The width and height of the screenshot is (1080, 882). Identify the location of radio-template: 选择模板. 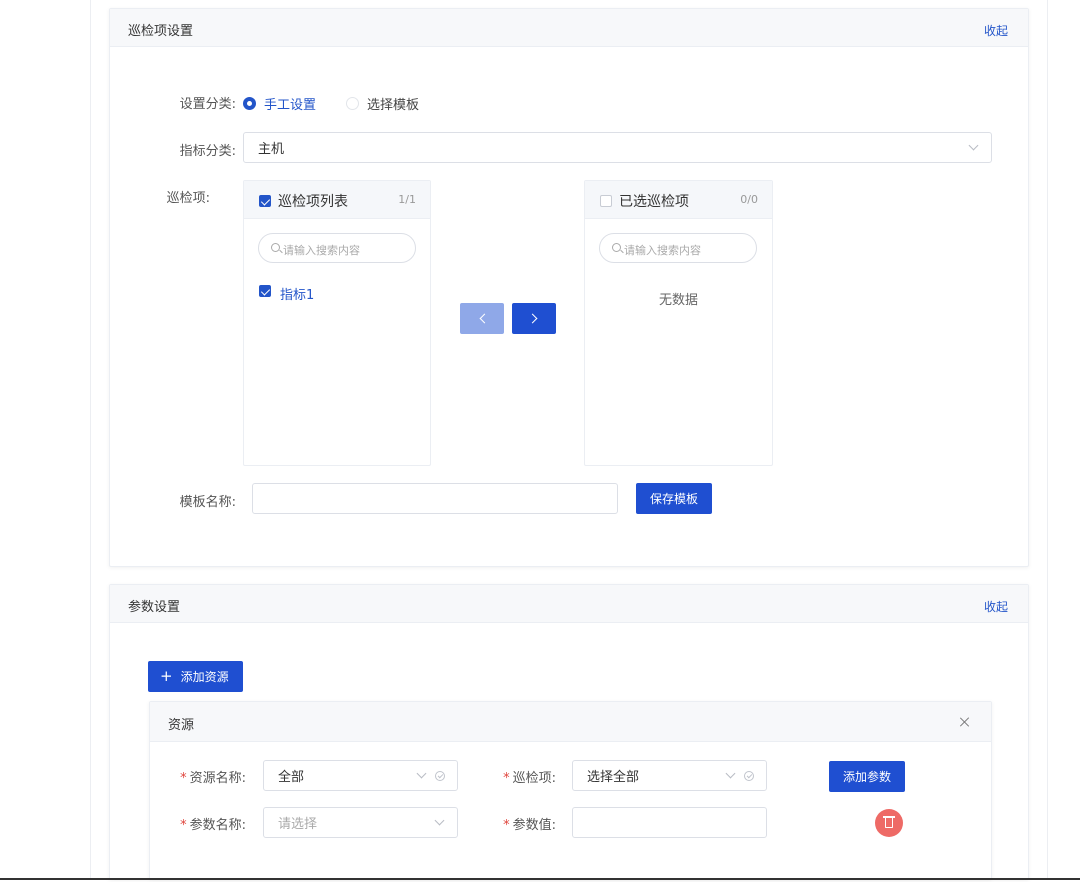
(382, 103).